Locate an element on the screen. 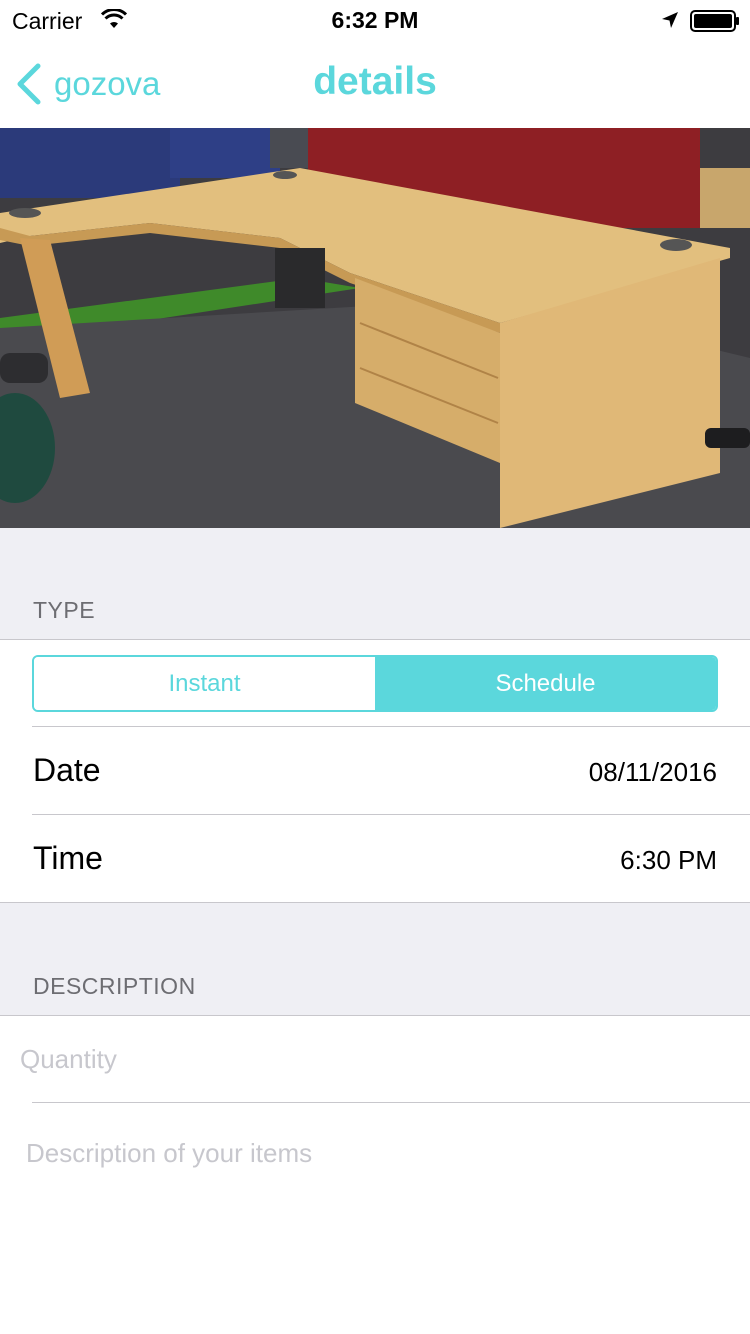  type-segmented-control: Instant Schedule is located at coordinates (375, 683).